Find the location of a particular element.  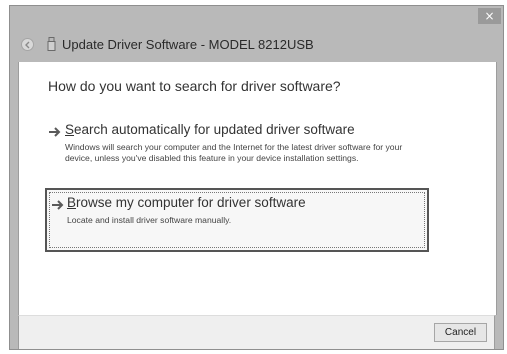

close-button: × is located at coordinates (489, 16).